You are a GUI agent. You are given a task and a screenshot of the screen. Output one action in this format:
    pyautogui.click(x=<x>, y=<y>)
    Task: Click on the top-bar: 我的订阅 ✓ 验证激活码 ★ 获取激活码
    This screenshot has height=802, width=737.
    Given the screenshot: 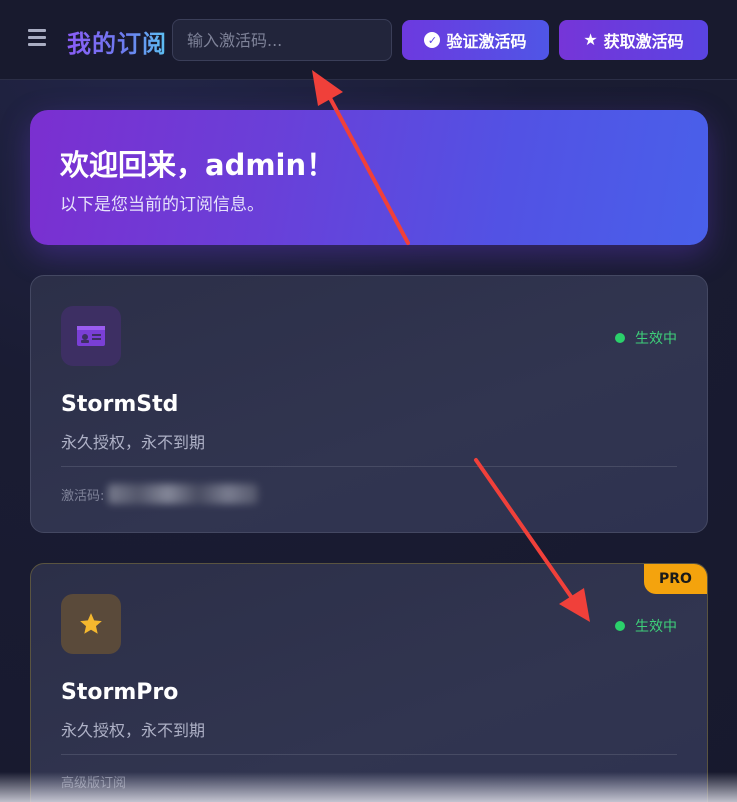 What is the action you would take?
    pyautogui.click(x=368, y=40)
    